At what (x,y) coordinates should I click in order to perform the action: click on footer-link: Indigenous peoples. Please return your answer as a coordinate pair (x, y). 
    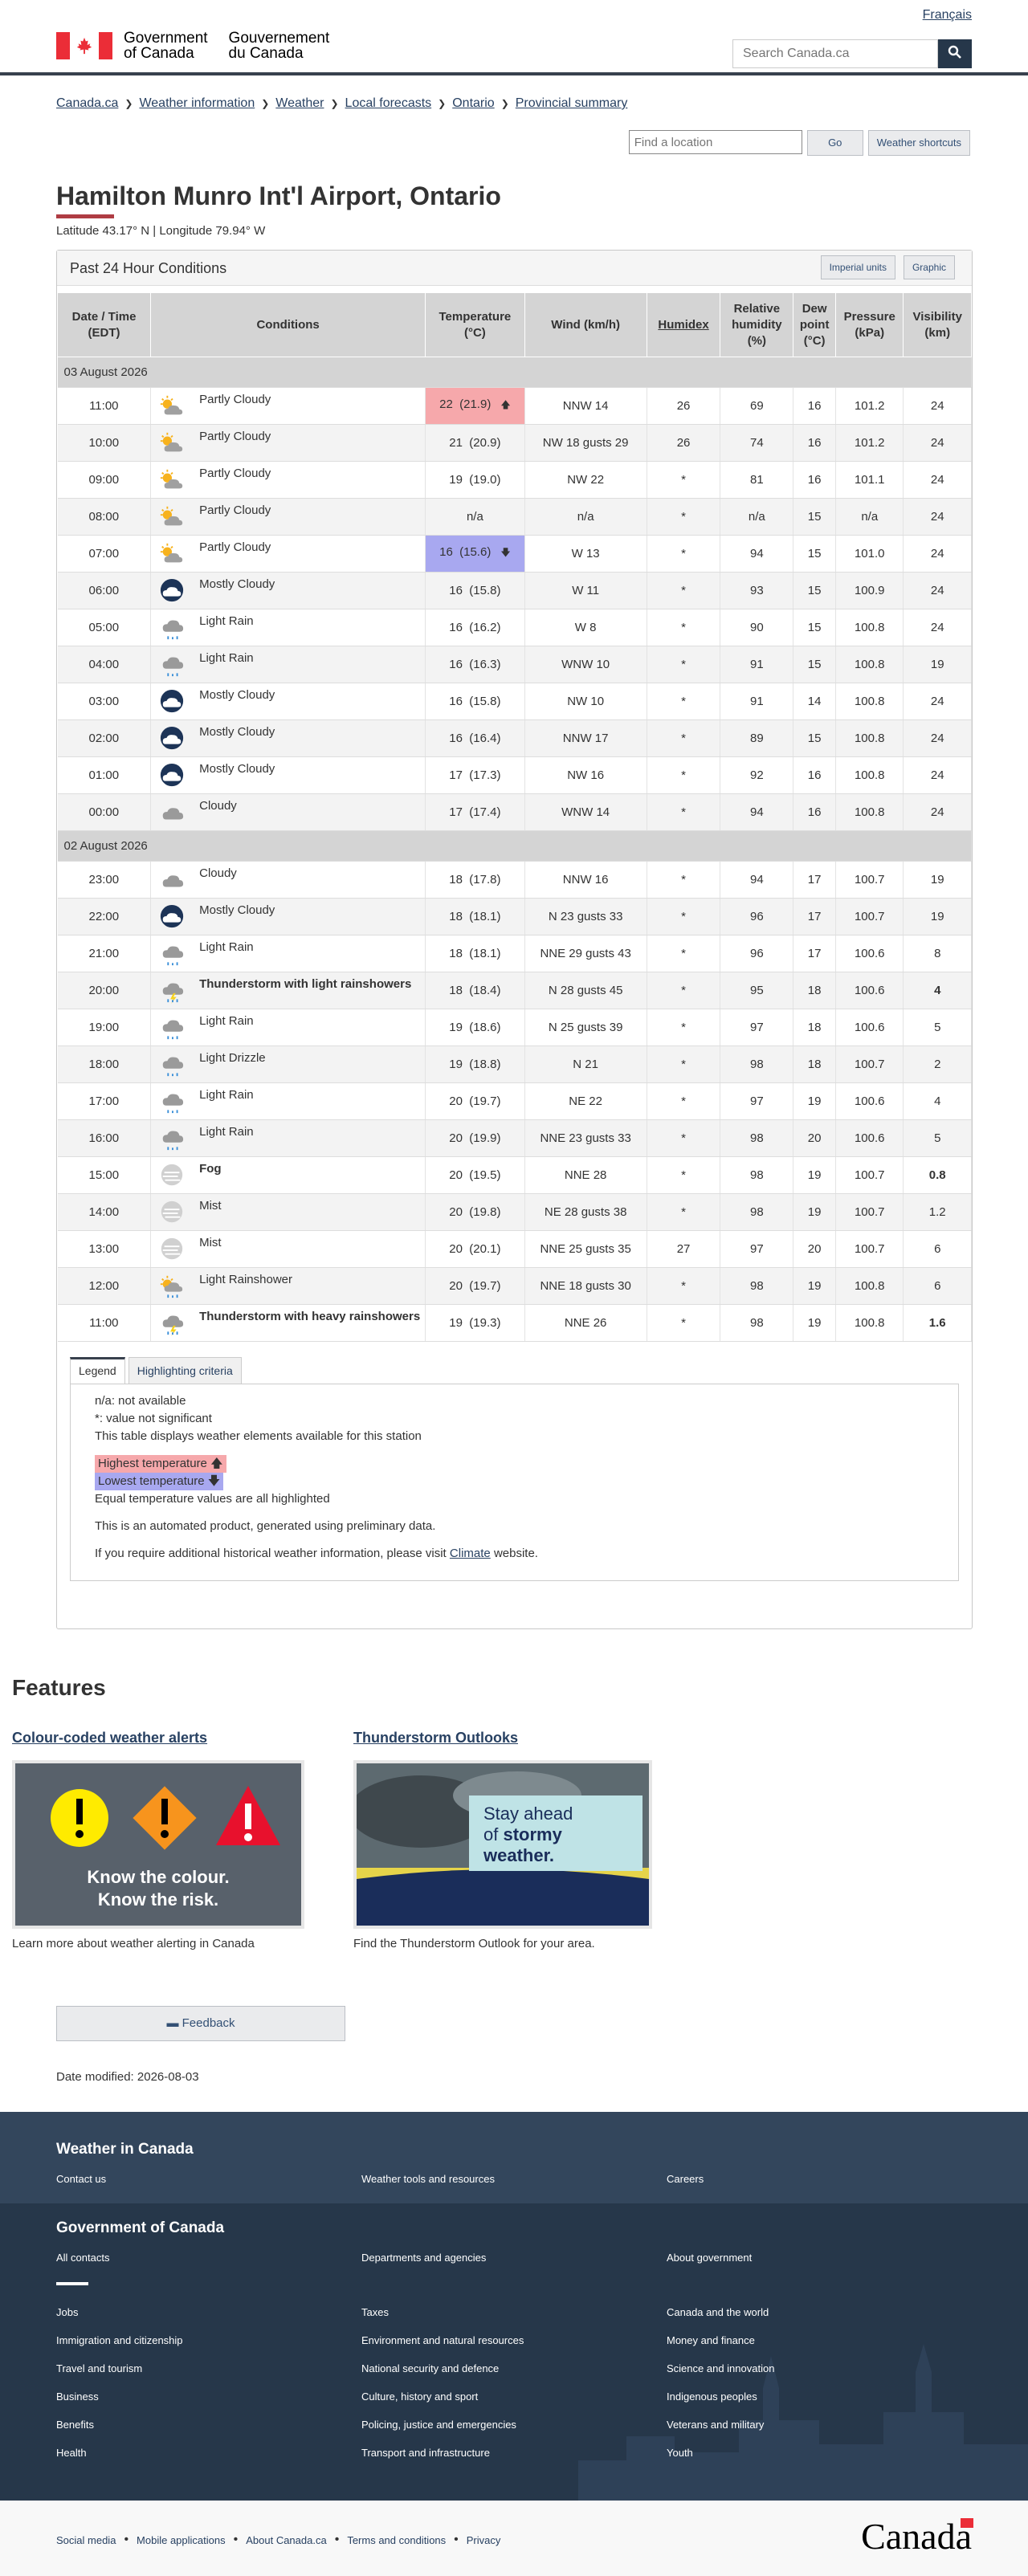
    Looking at the image, I should click on (712, 2397).